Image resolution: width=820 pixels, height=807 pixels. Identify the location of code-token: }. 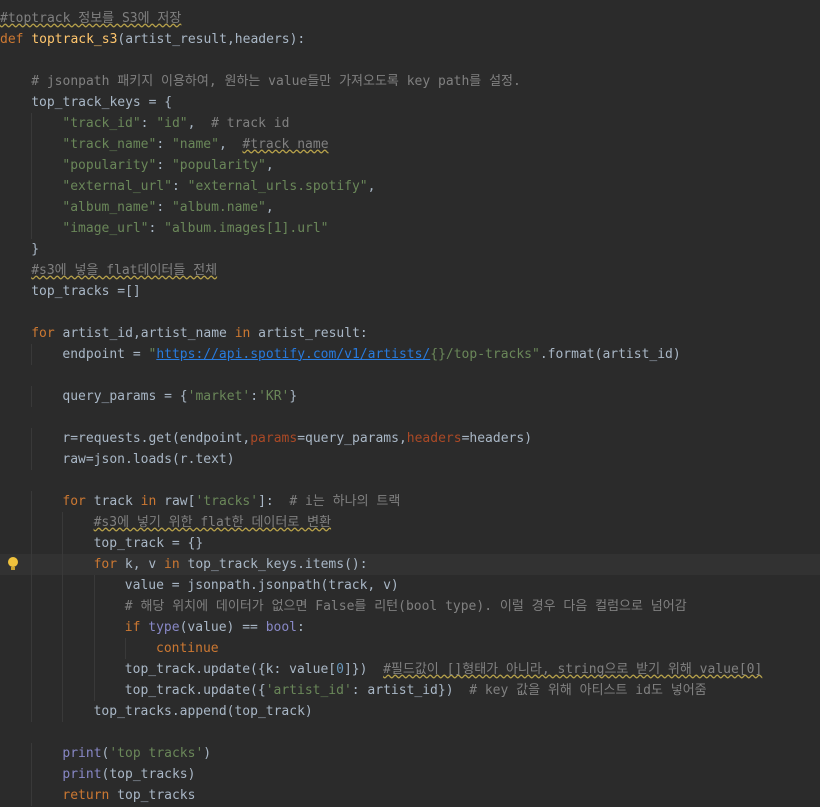
(293, 396).